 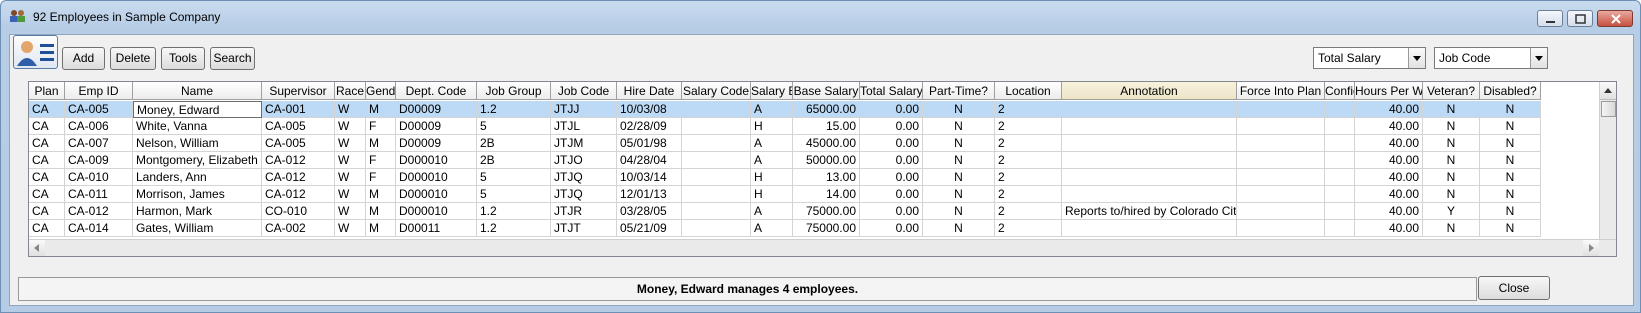 I want to click on column-header-gender: Gender, so click(x=381, y=91).